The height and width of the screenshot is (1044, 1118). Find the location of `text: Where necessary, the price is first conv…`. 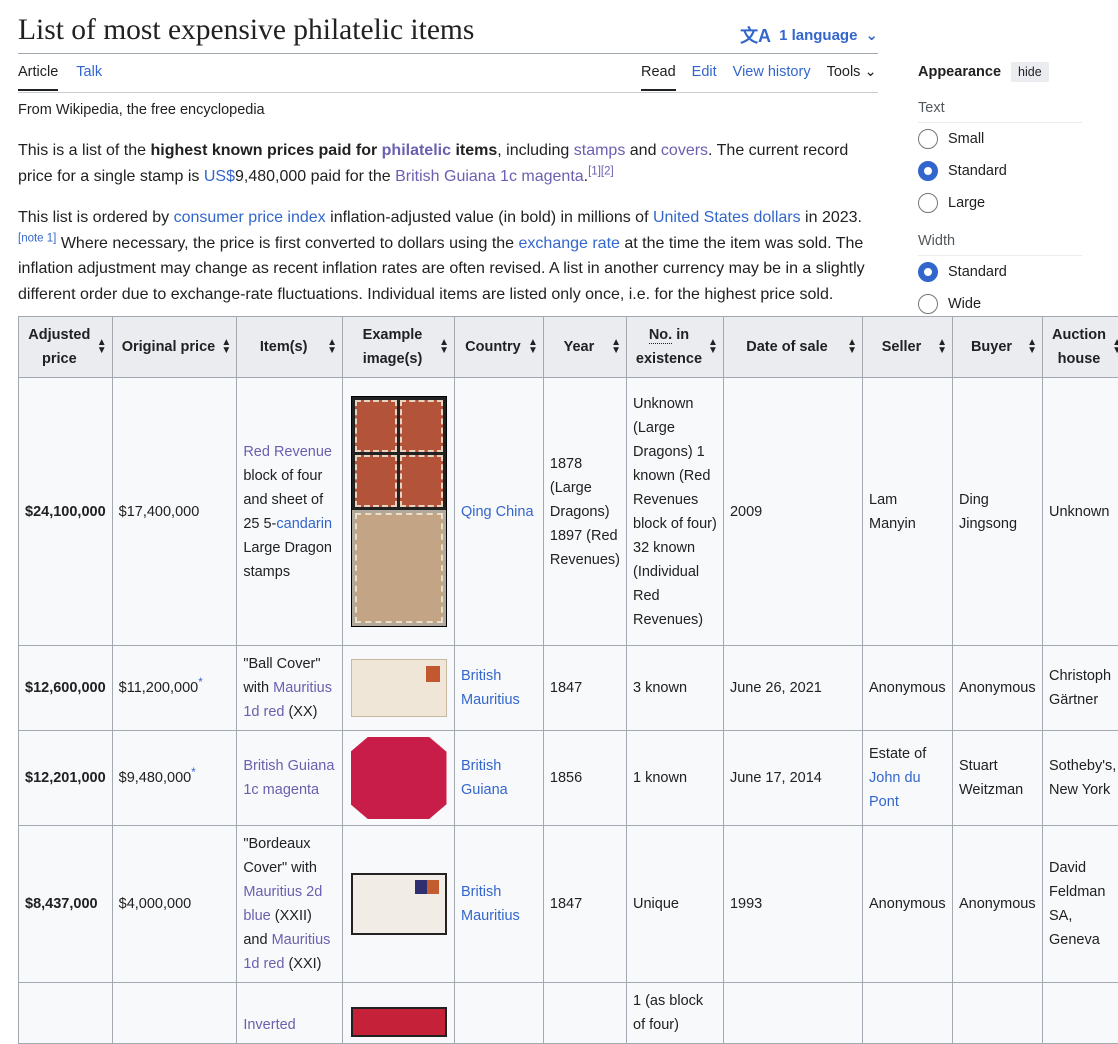

text: Where necessary, the price is first conv… is located at coordinates (287, 243).